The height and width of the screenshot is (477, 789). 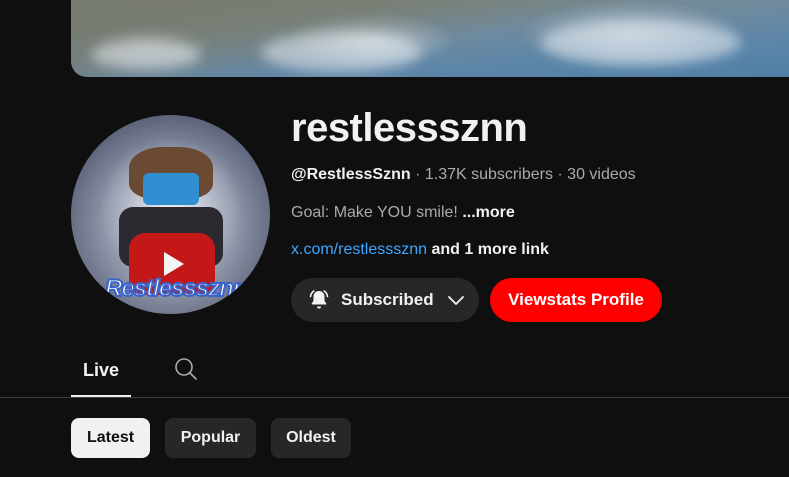 I want to click on channel-avatar: Restlesssznn, so click(x=170, y=214).